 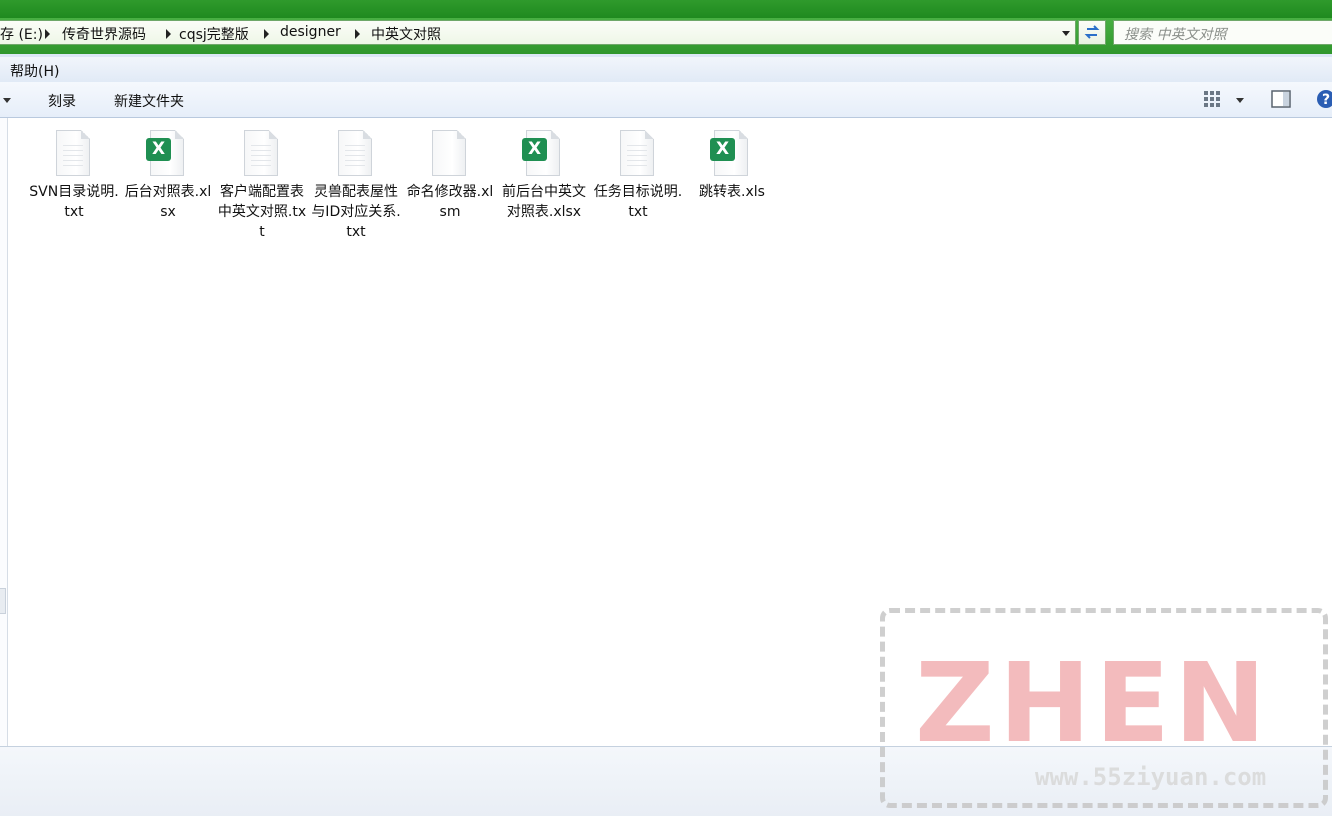 What do you see at coordinates (732, 192) in the screenshot?
I see `file-name: 跳转表.xls` at bounding box center [732, 192].